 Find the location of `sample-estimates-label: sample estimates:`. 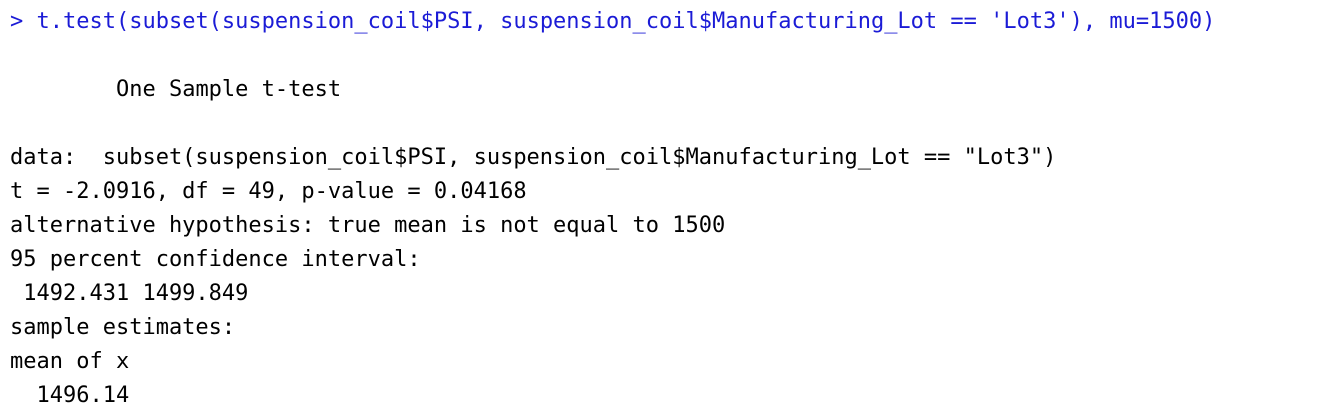

sample-estimates-label: sample estimates: is located at coordinates (123, 327).